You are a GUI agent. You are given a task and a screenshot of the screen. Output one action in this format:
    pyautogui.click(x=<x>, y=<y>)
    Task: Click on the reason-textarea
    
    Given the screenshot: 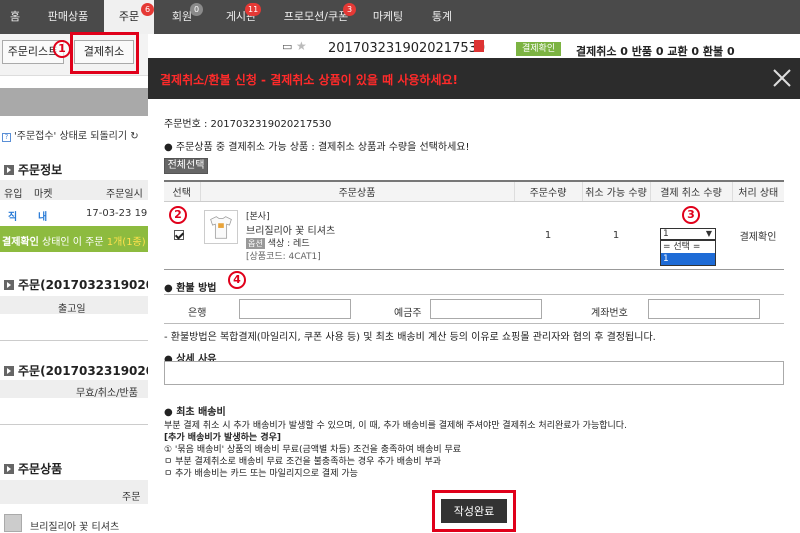 What is the action you would take?
    pyautogui.click(x=474, y=373)
    